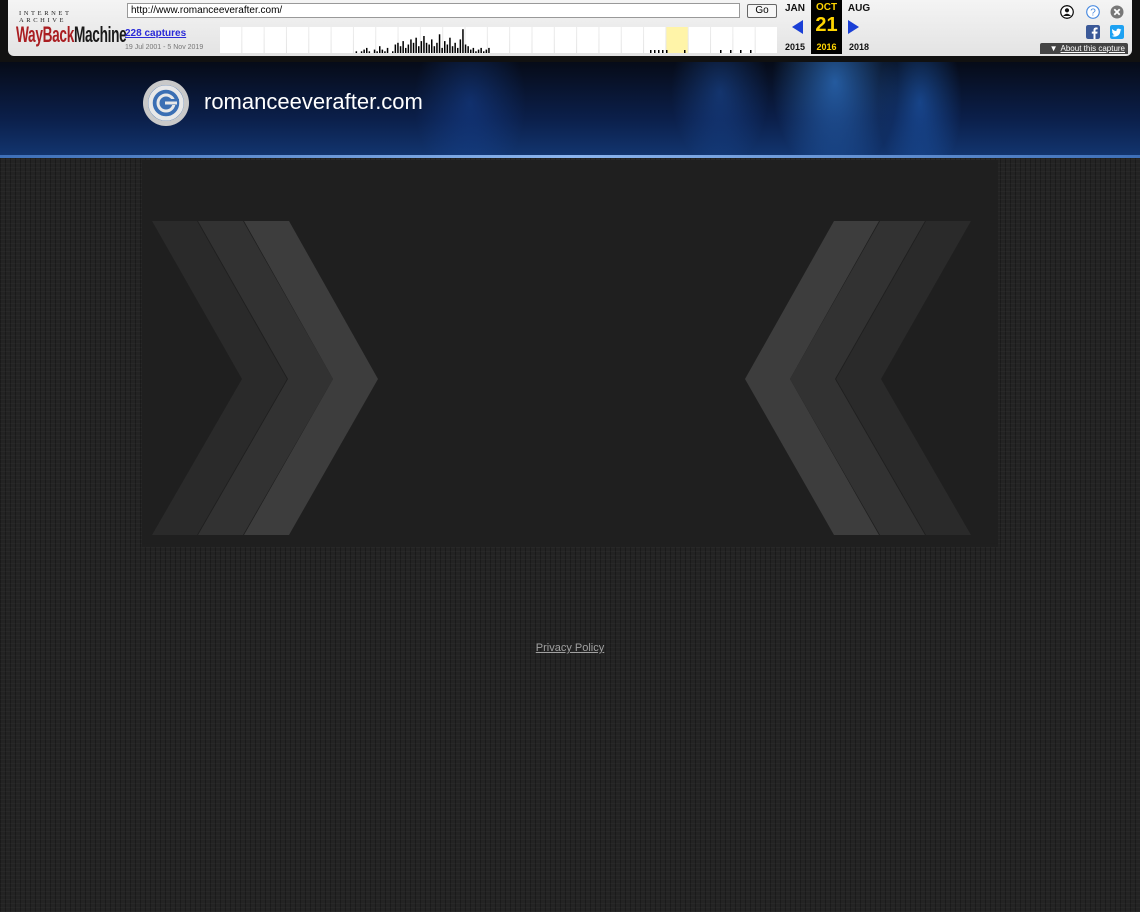  I want to click on next-month-label: AUG, so click(859, 8).